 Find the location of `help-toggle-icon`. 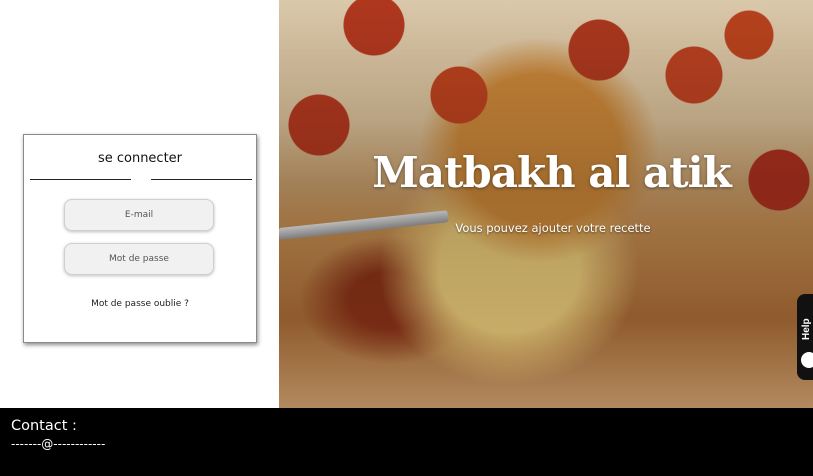

help-toggle-icon is located at coordinates (807, 360).